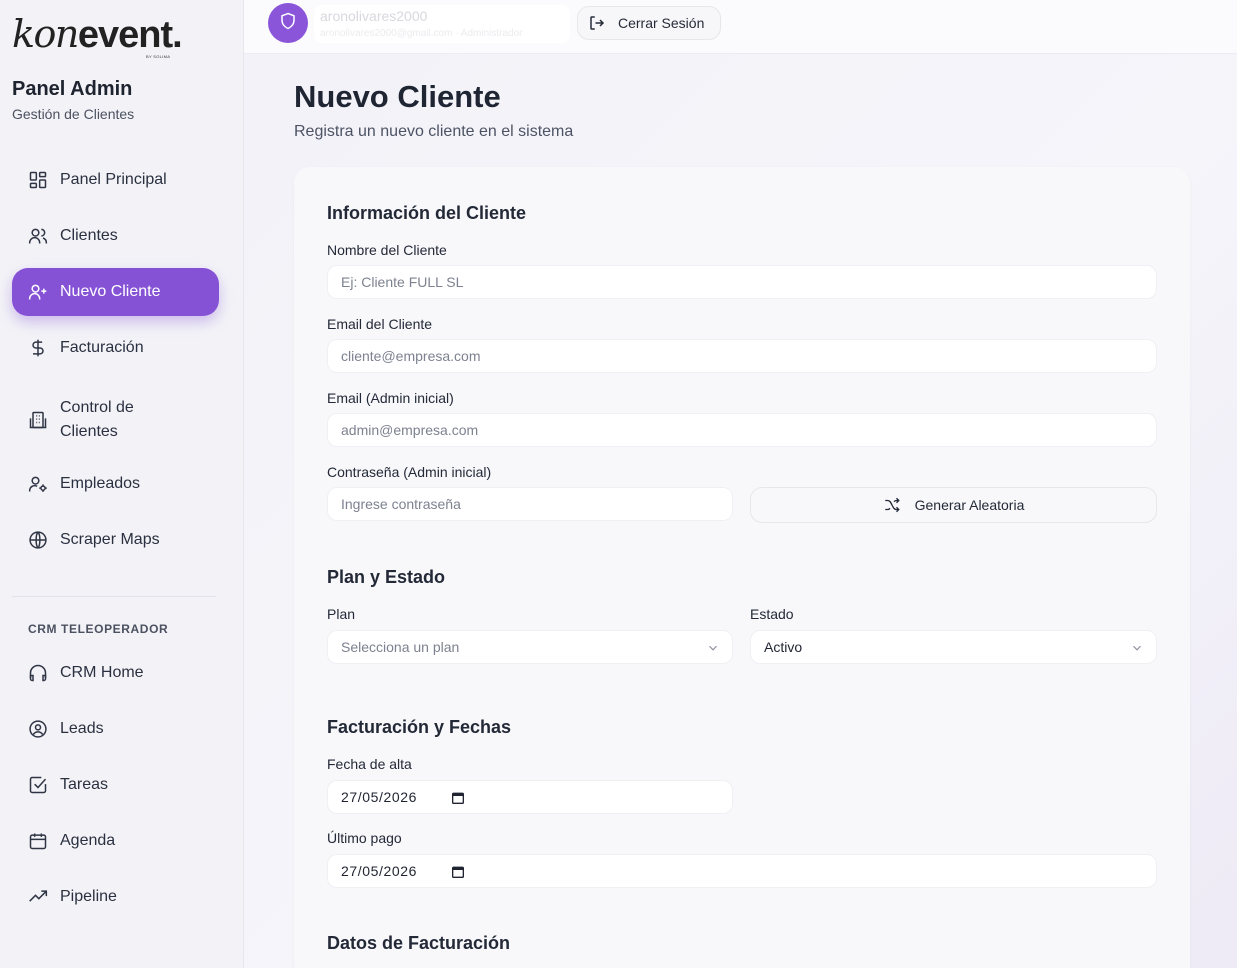 The image size is (1237, 968). Describe the element at coordinates (73, 114) in the screenshot. I see `panel-subtitle: Gestión de Clientes` at that location.